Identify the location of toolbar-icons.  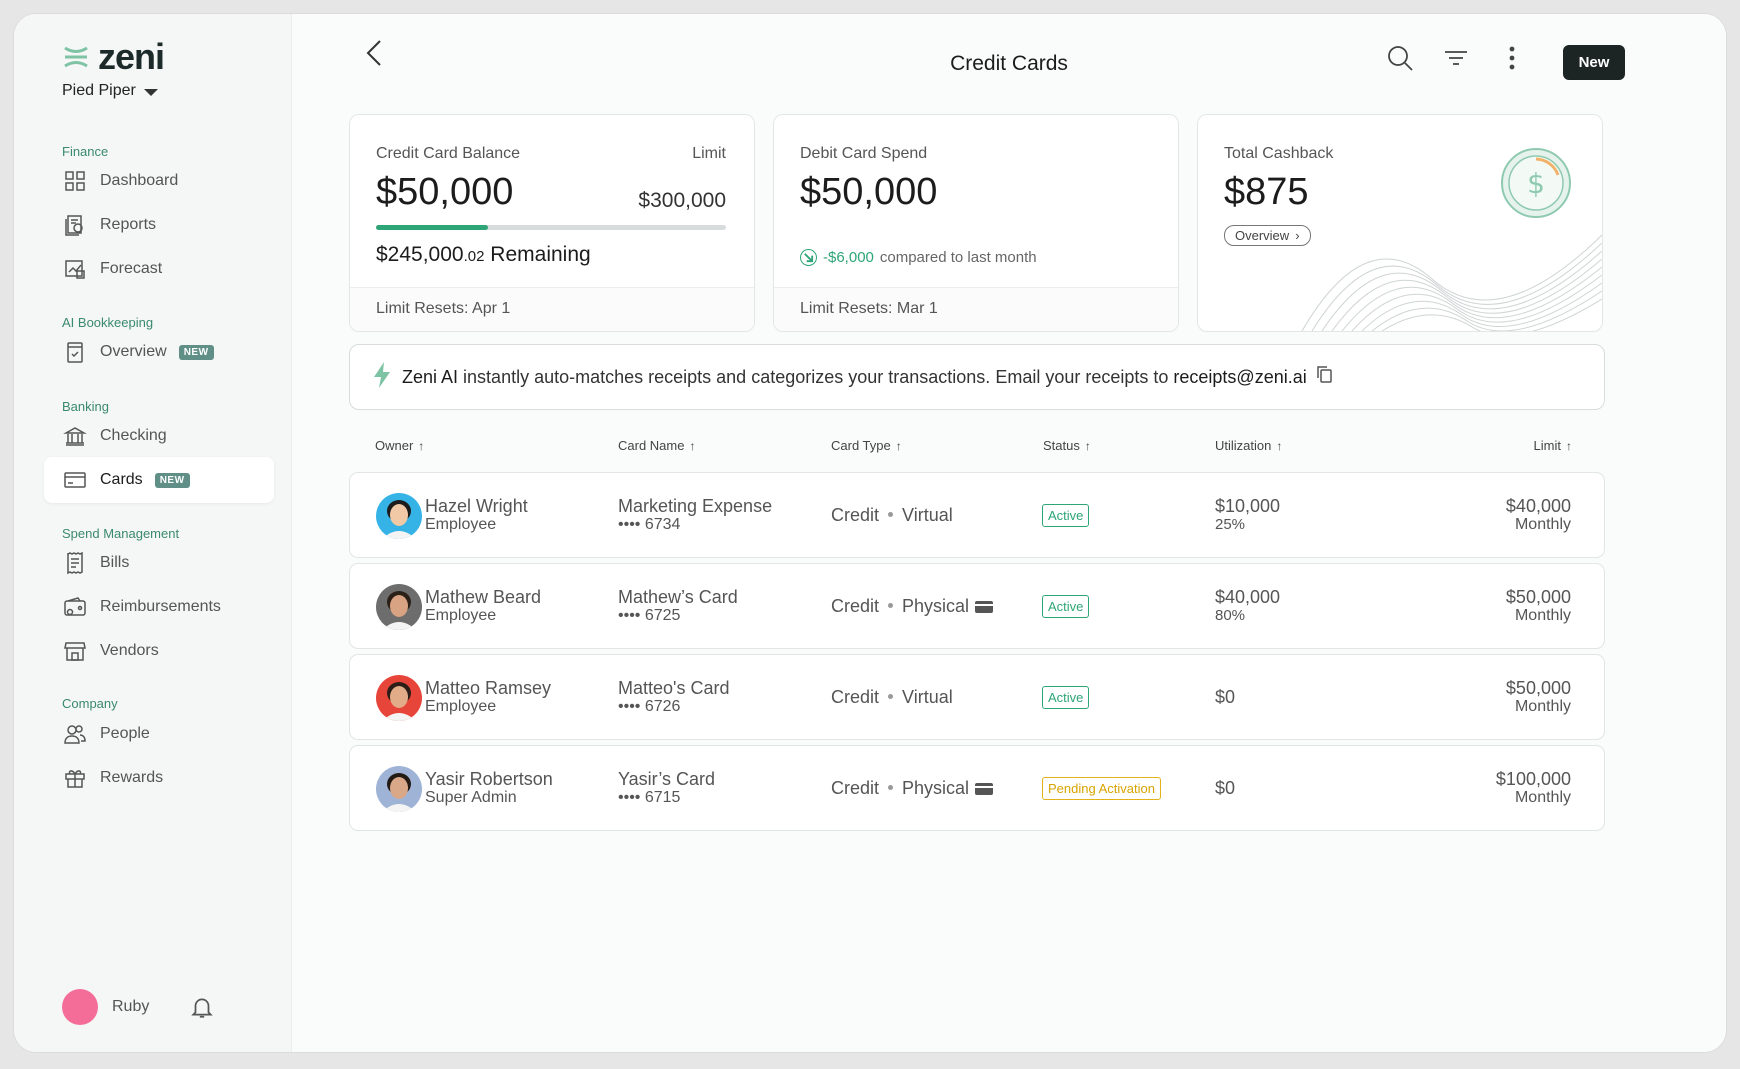
(1456, 60).